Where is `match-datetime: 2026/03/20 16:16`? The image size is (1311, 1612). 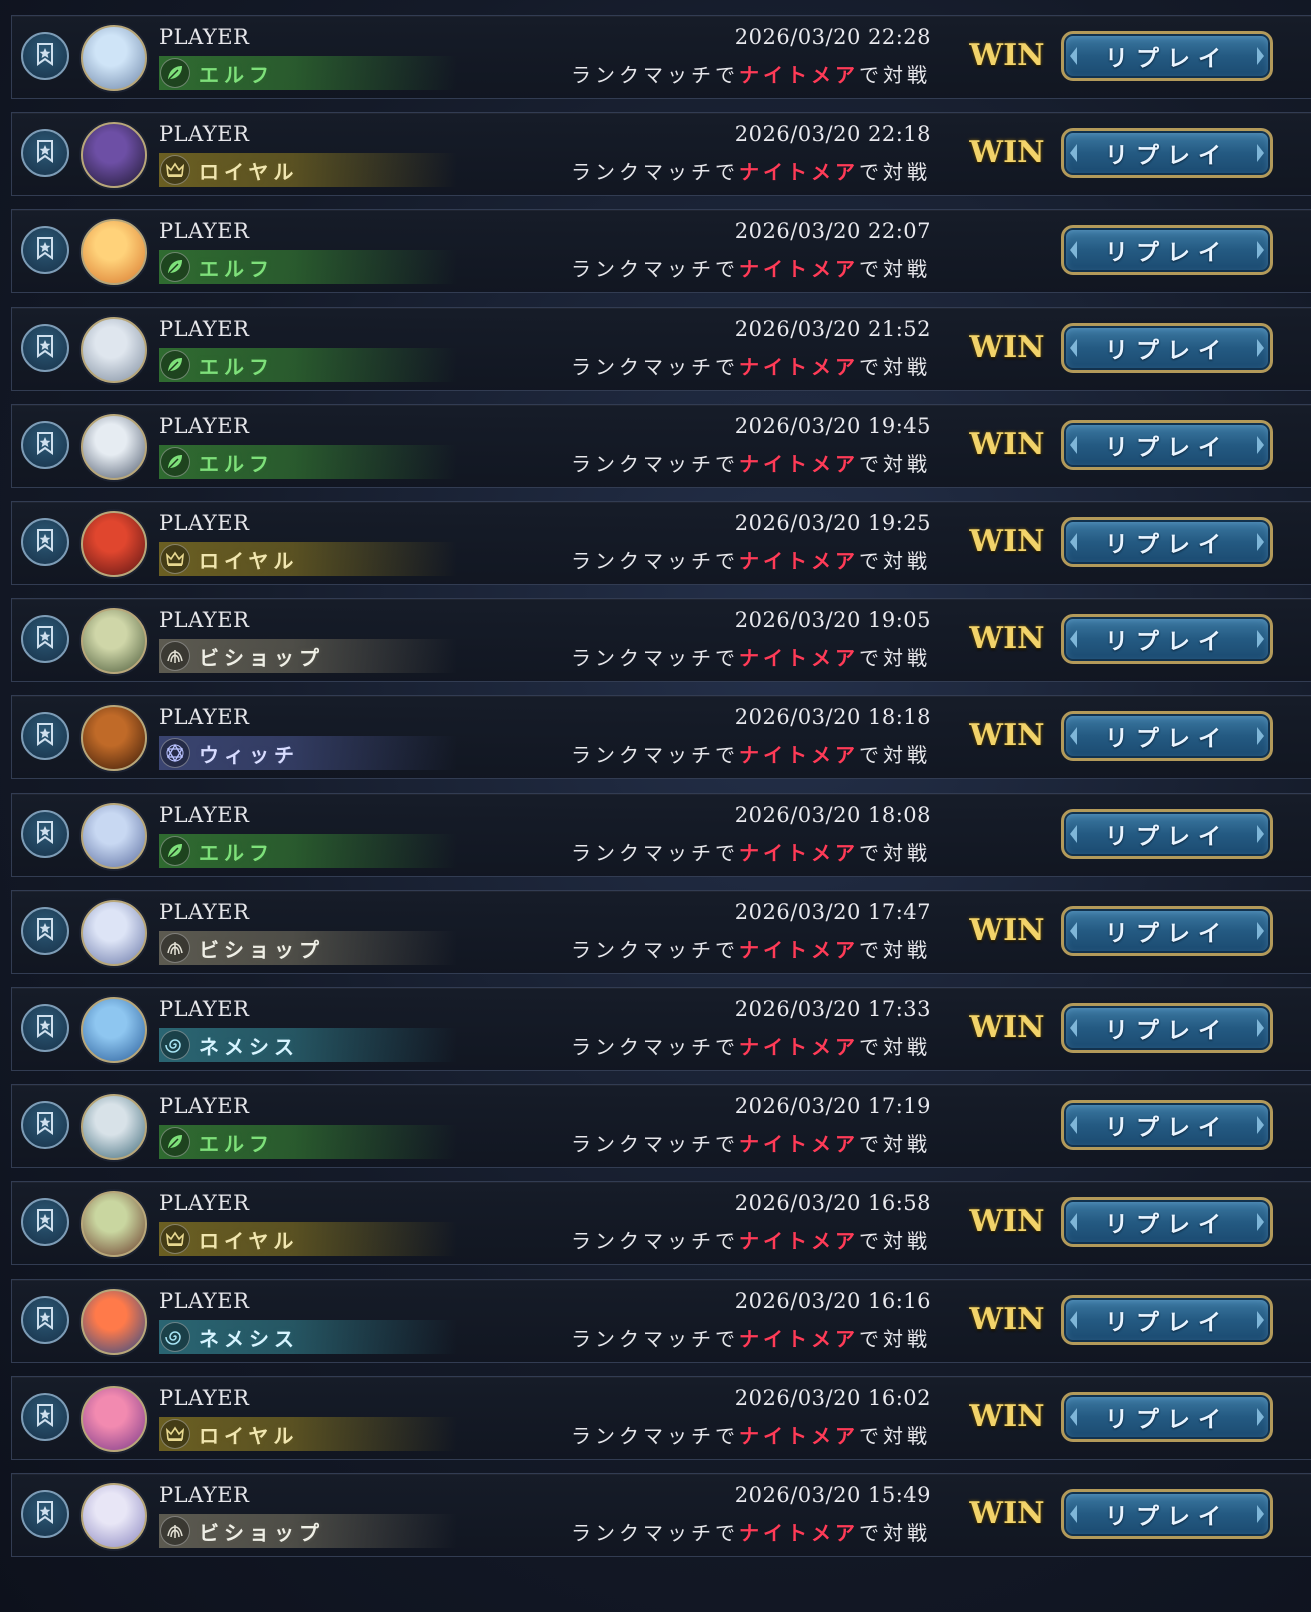 match-datetime: 2026/03/20 16:16 is located at coordinates (832, 1301).